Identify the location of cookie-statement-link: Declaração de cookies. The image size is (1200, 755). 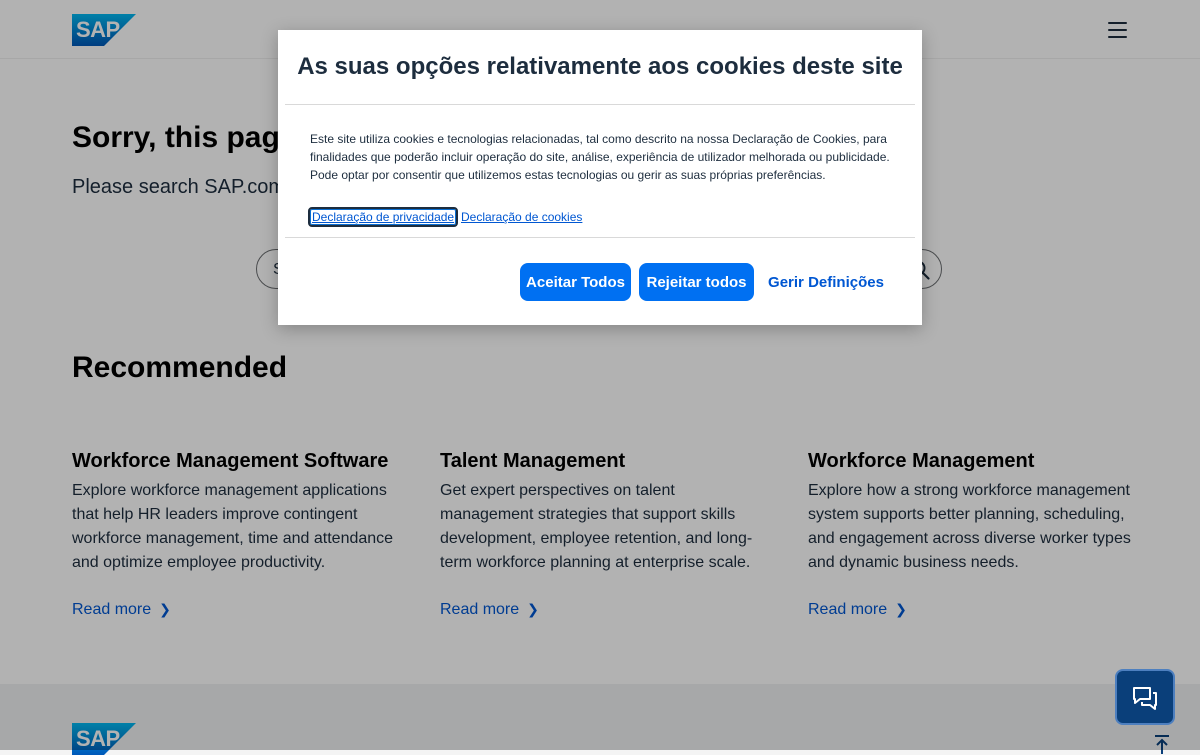
(521, 217).